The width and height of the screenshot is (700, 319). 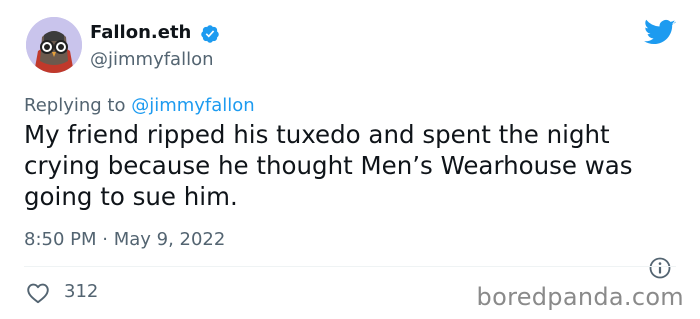 What do you see at coordinates (193, 105) in the screenshot?
I see `reply-mention-link: @jimmyfallon` at bounding box center [193, 105].